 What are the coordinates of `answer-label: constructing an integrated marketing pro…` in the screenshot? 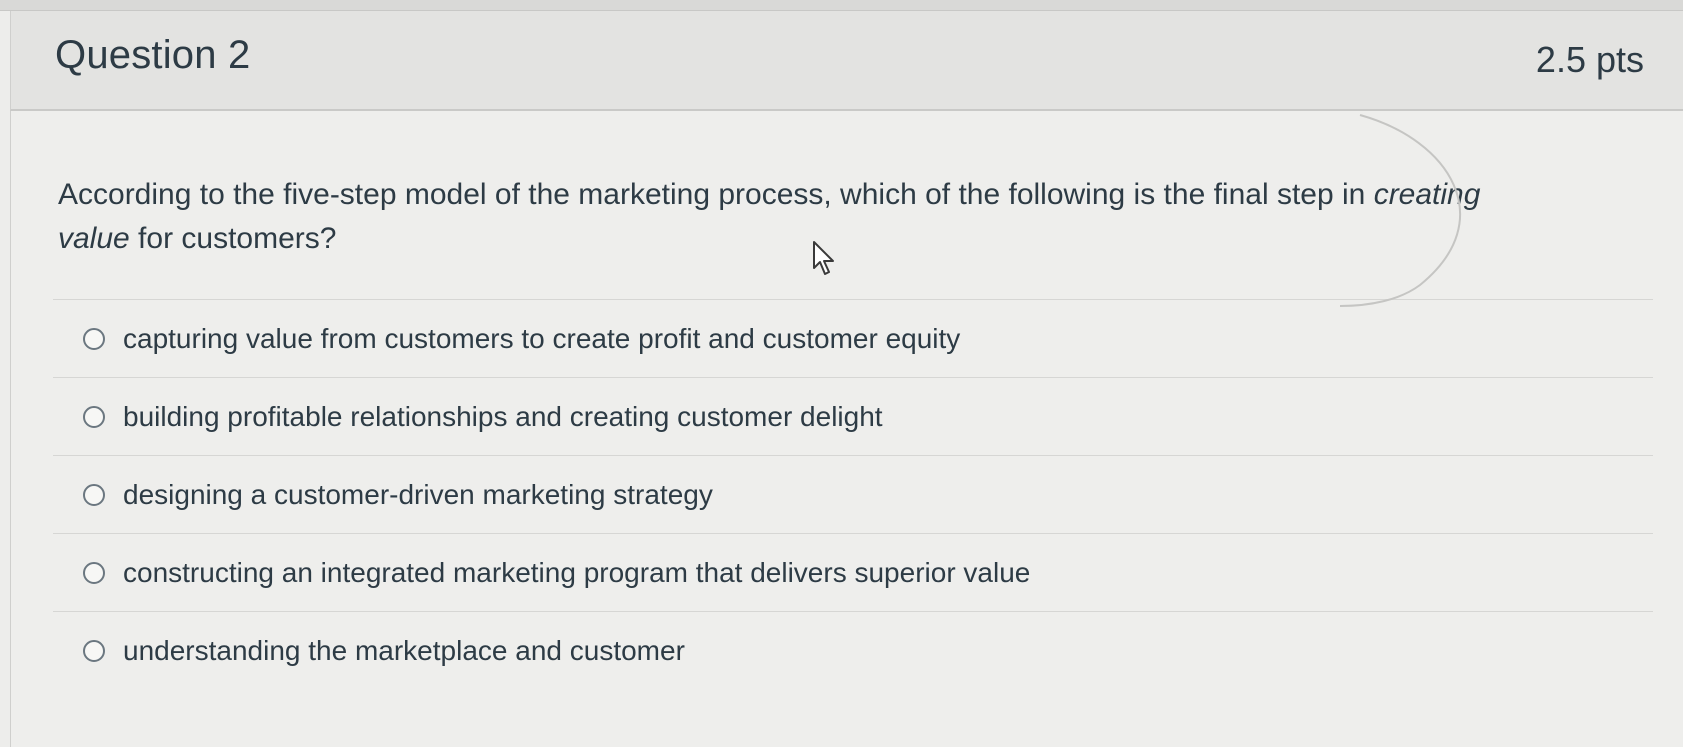 It's located at (576, 573).